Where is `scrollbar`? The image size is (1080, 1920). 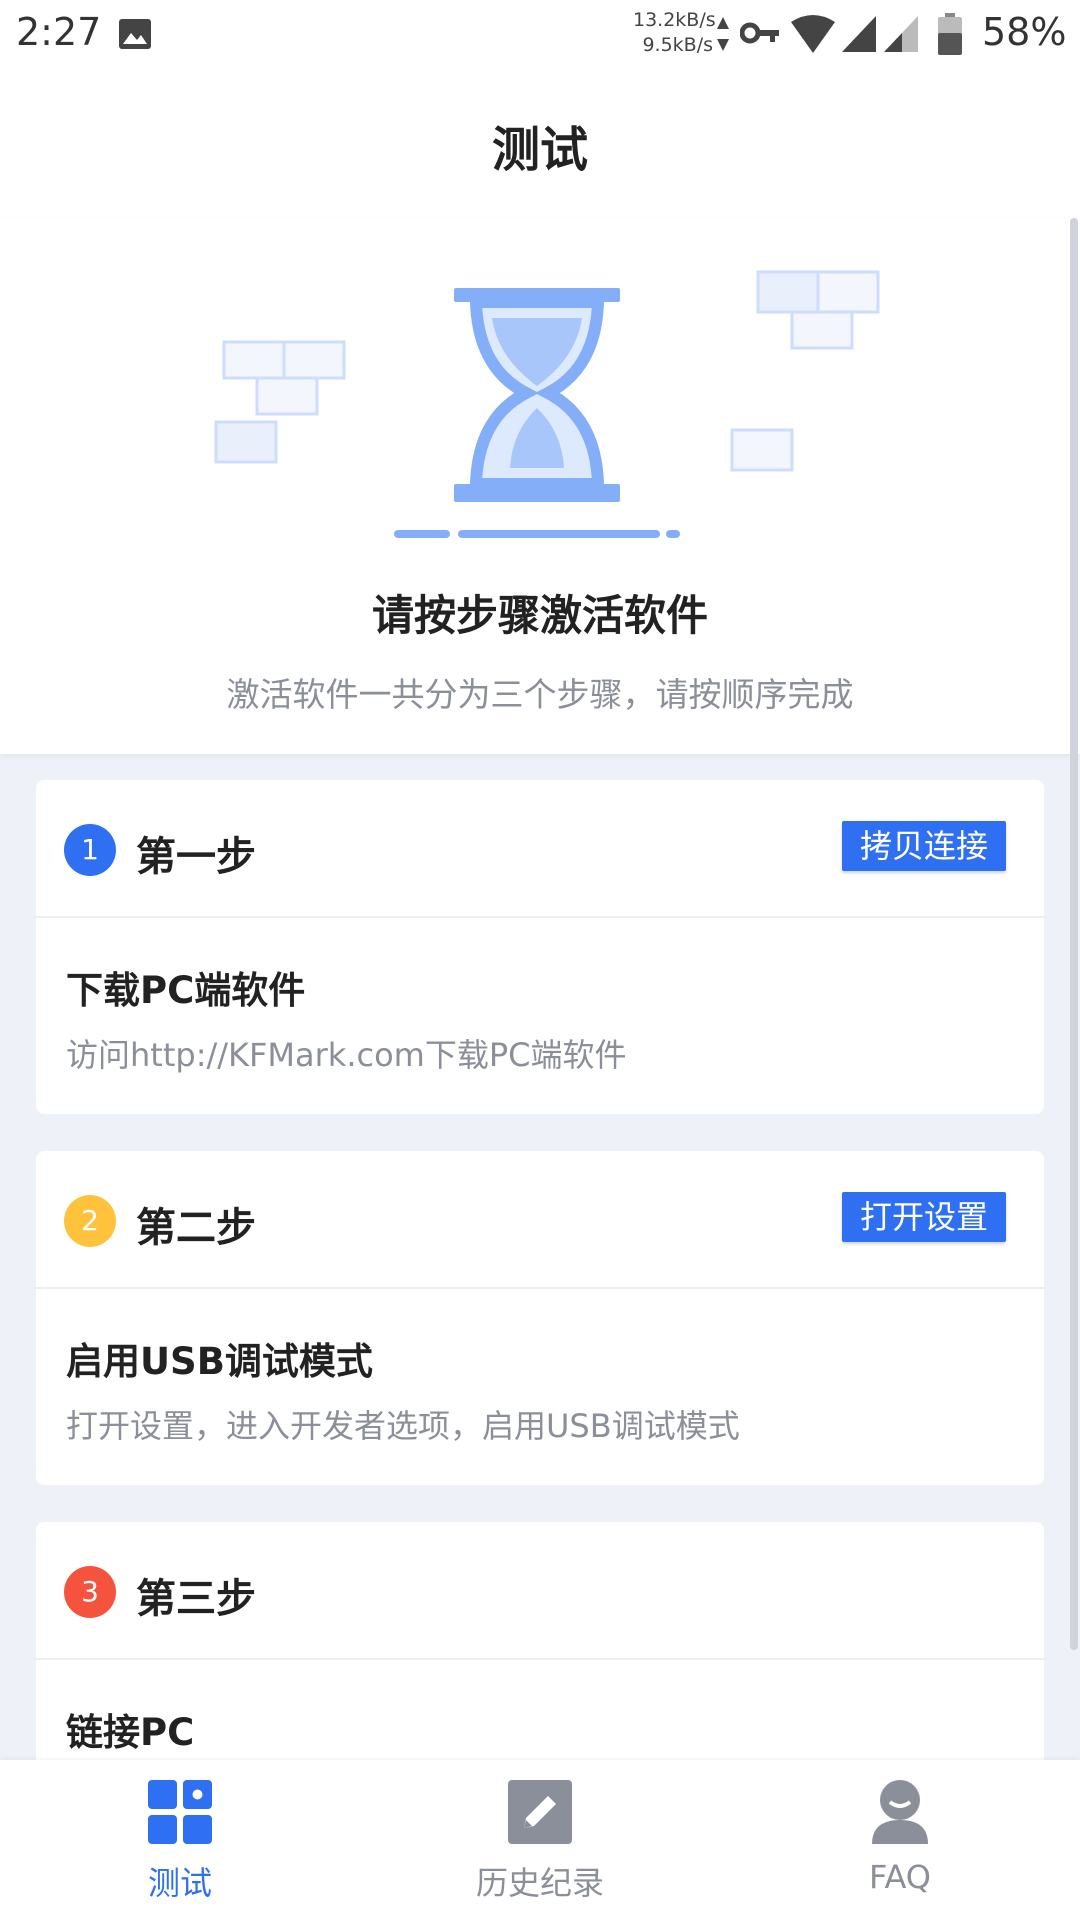 scrollbar is located at coordinates (1074, 934).